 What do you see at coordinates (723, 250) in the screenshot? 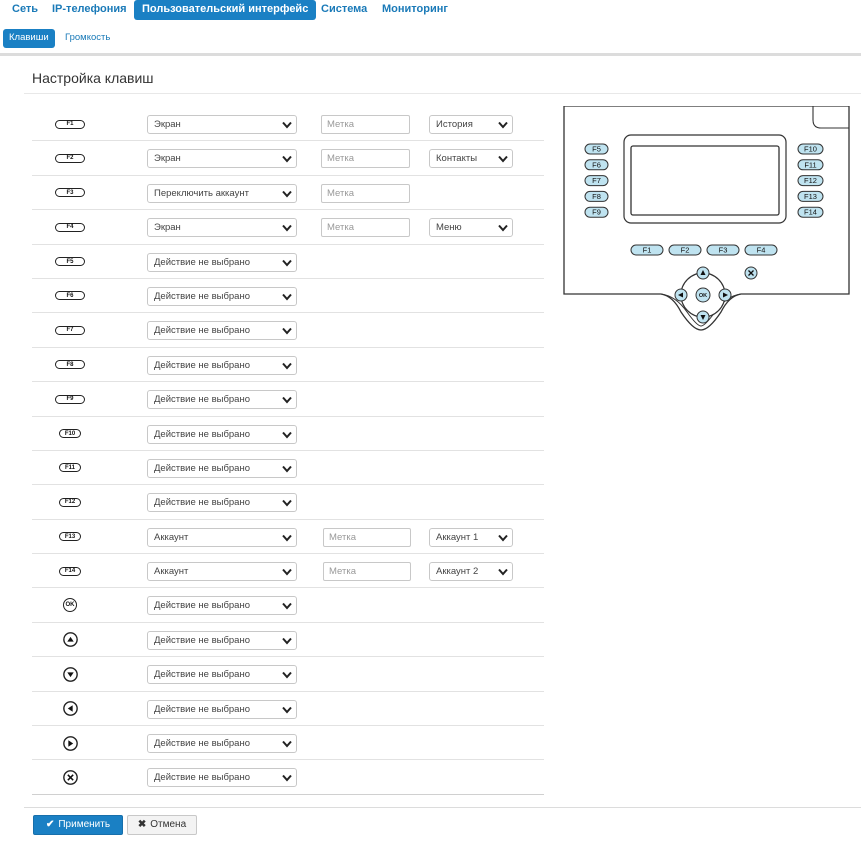
I see `phone-key-f3-label: F3` at bounding box center [723, 250].